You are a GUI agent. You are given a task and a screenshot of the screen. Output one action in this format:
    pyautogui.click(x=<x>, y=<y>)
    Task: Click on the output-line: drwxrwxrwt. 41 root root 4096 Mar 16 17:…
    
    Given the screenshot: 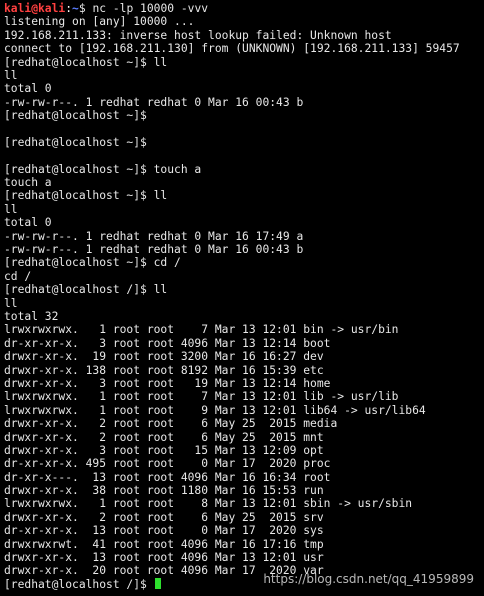 What is the action you would take?
    pyautogui.click(x=164, y=544)
    